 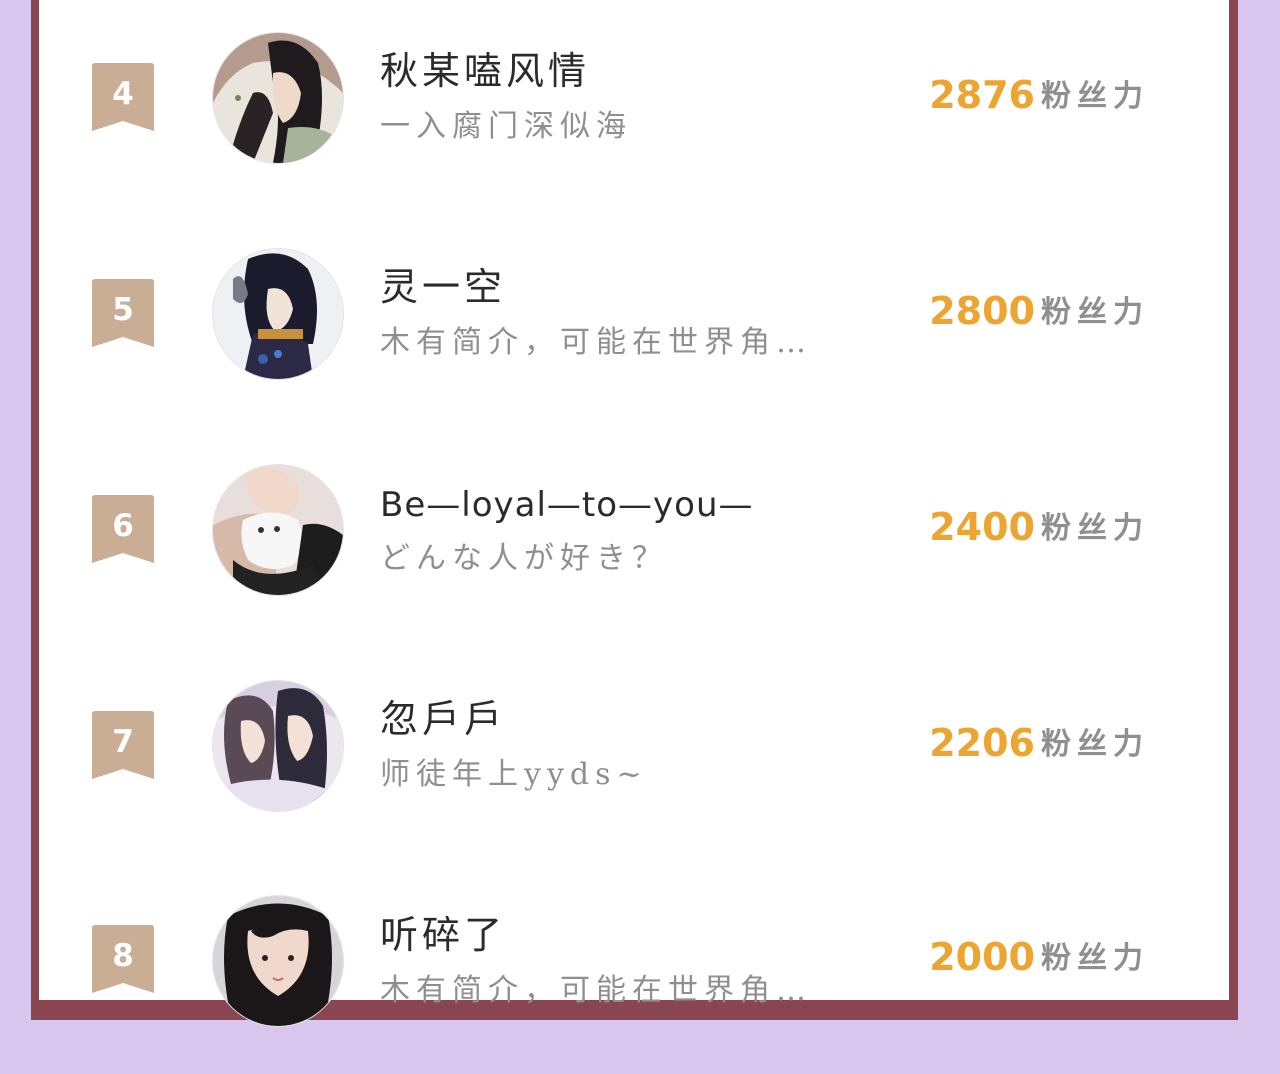 I want to click on rank-number: 5, so click(x=123, y=310).